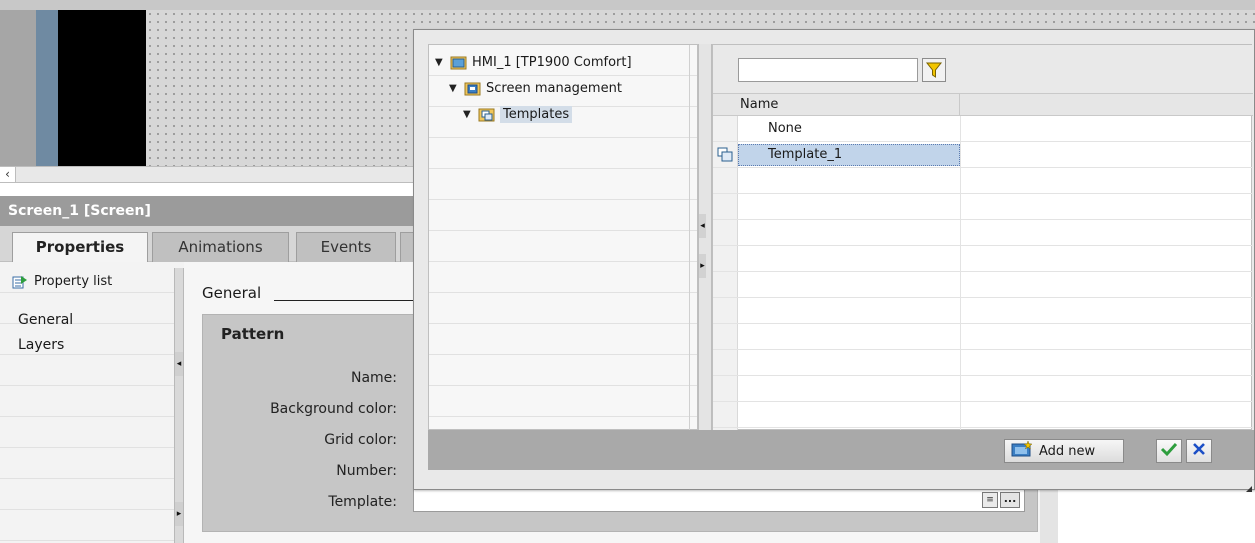  I want to click on pattern-group-title: Pattern, so click(253, 334).